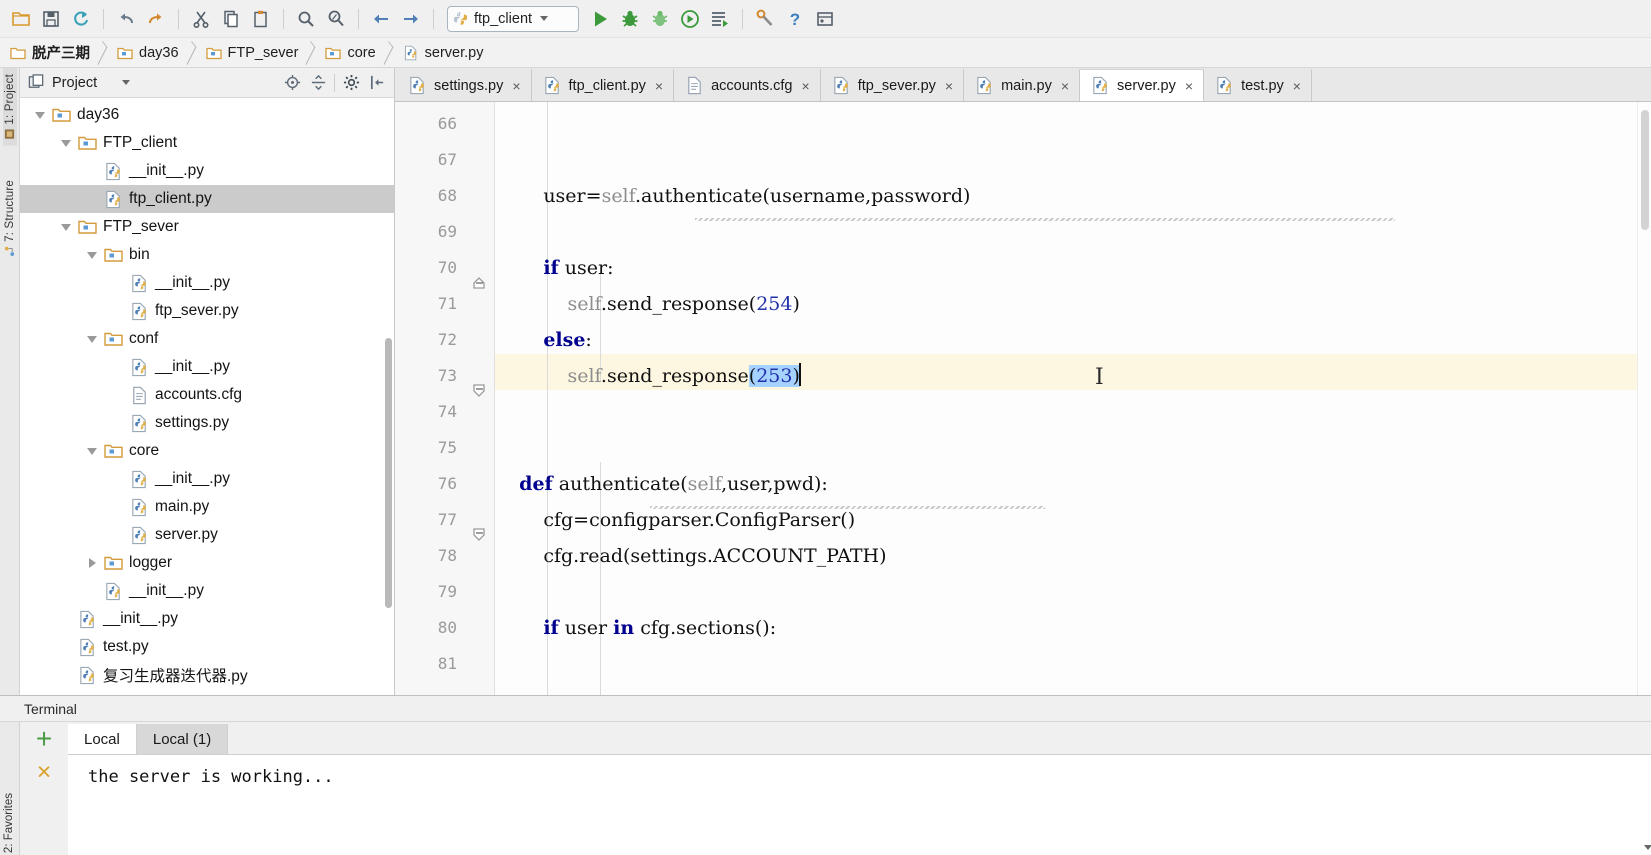  What do you see at coordinates (207, 339) in the screenshot?
I see `tree-item: conf` at bounding box center [207, 339].